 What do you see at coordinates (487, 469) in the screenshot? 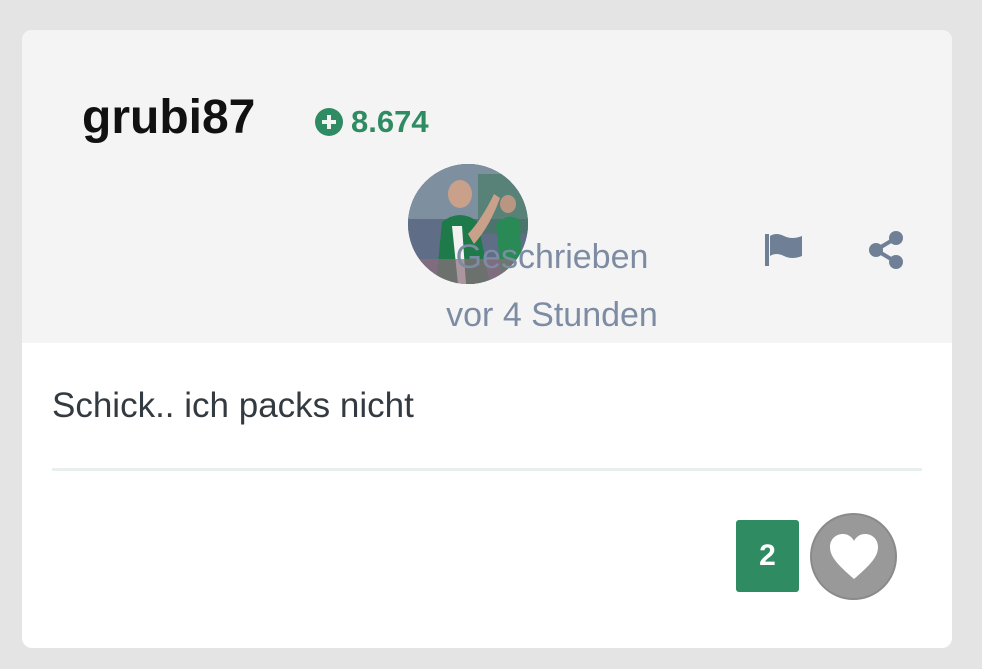
I see `divider` at bounding box center [487, 469].